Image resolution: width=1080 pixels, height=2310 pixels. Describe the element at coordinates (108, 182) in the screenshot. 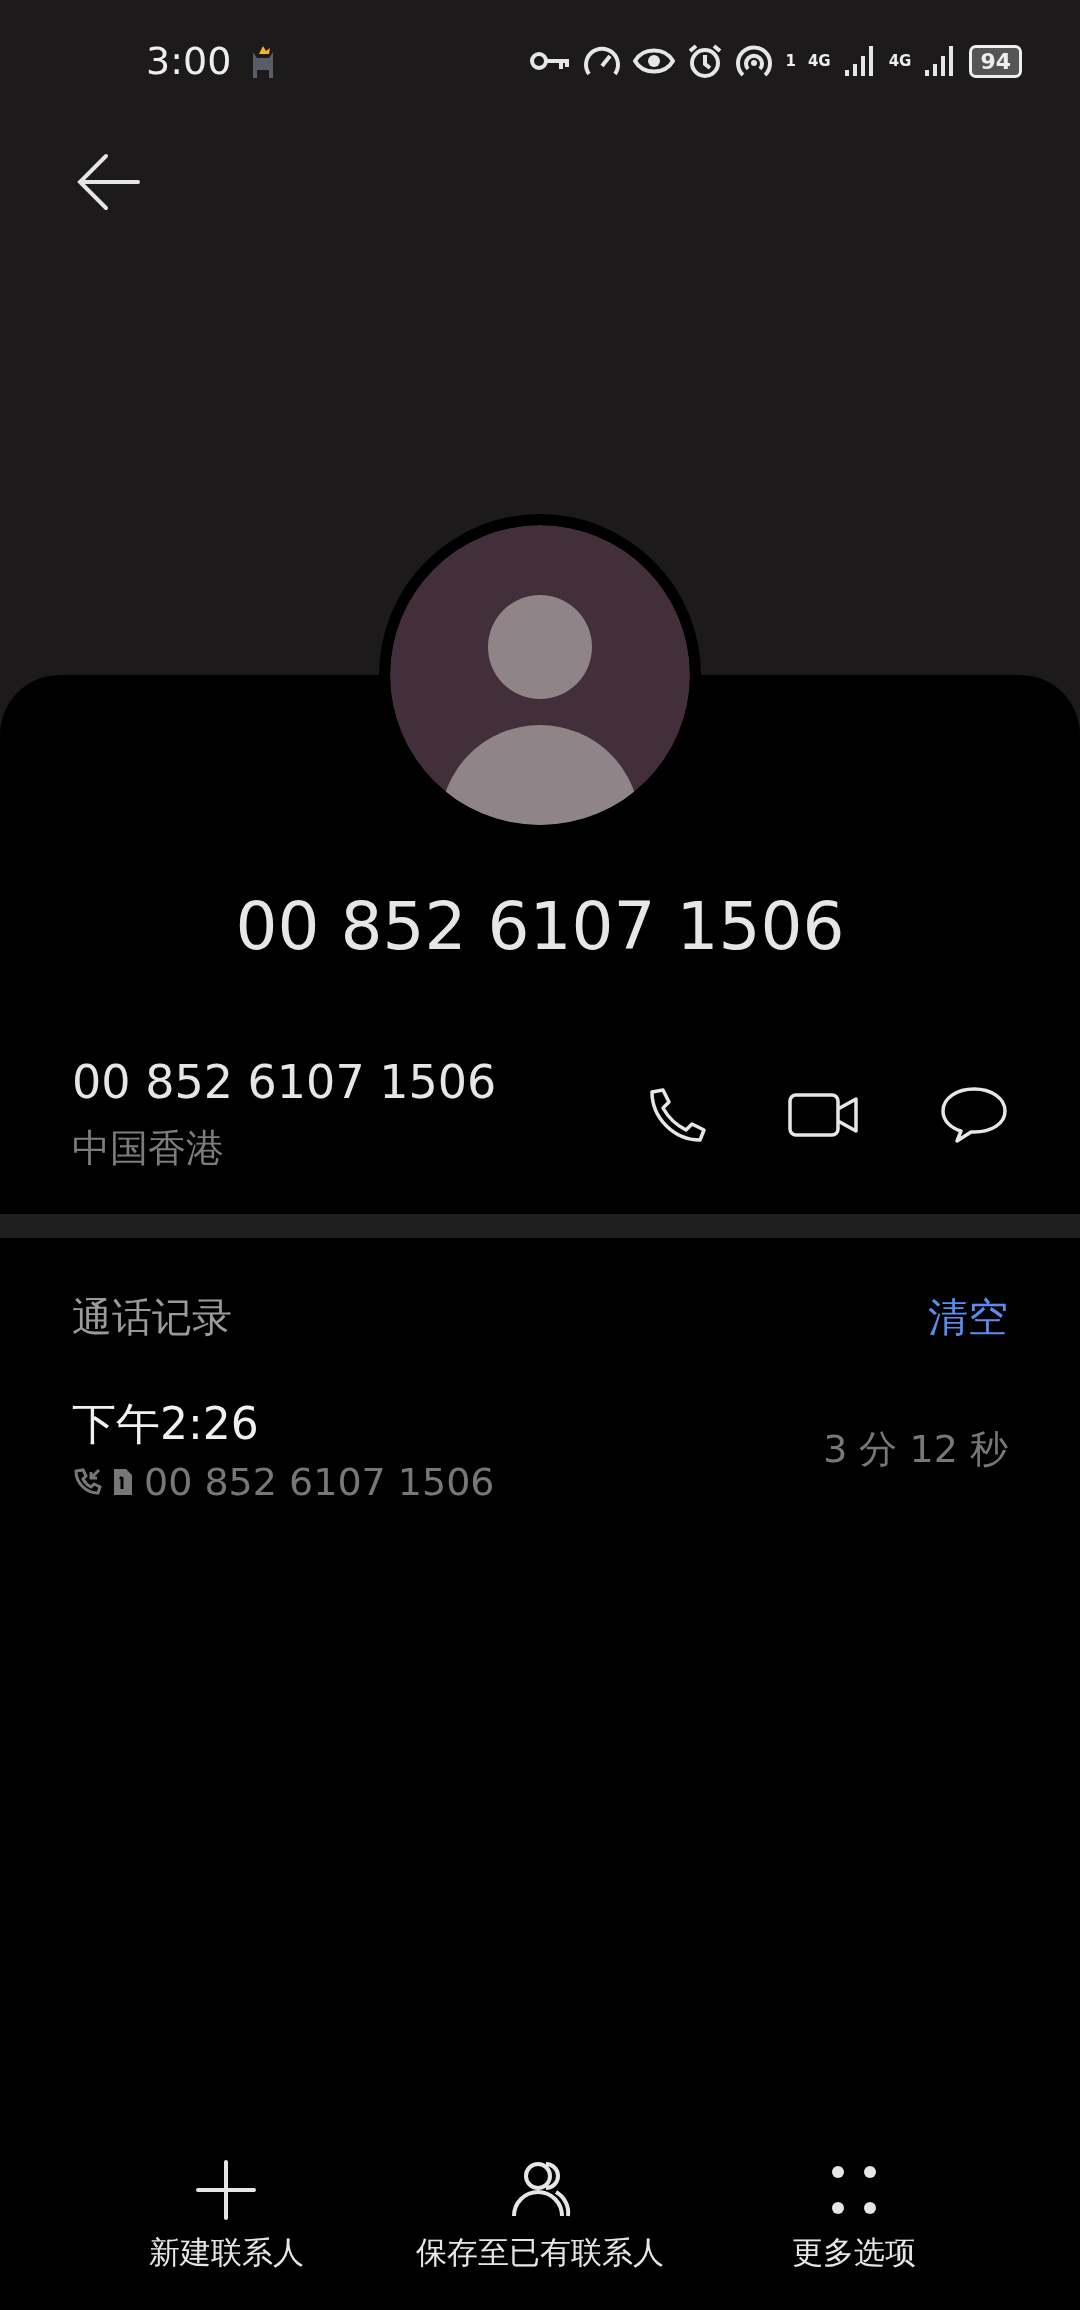

I see `back-button` at that location.